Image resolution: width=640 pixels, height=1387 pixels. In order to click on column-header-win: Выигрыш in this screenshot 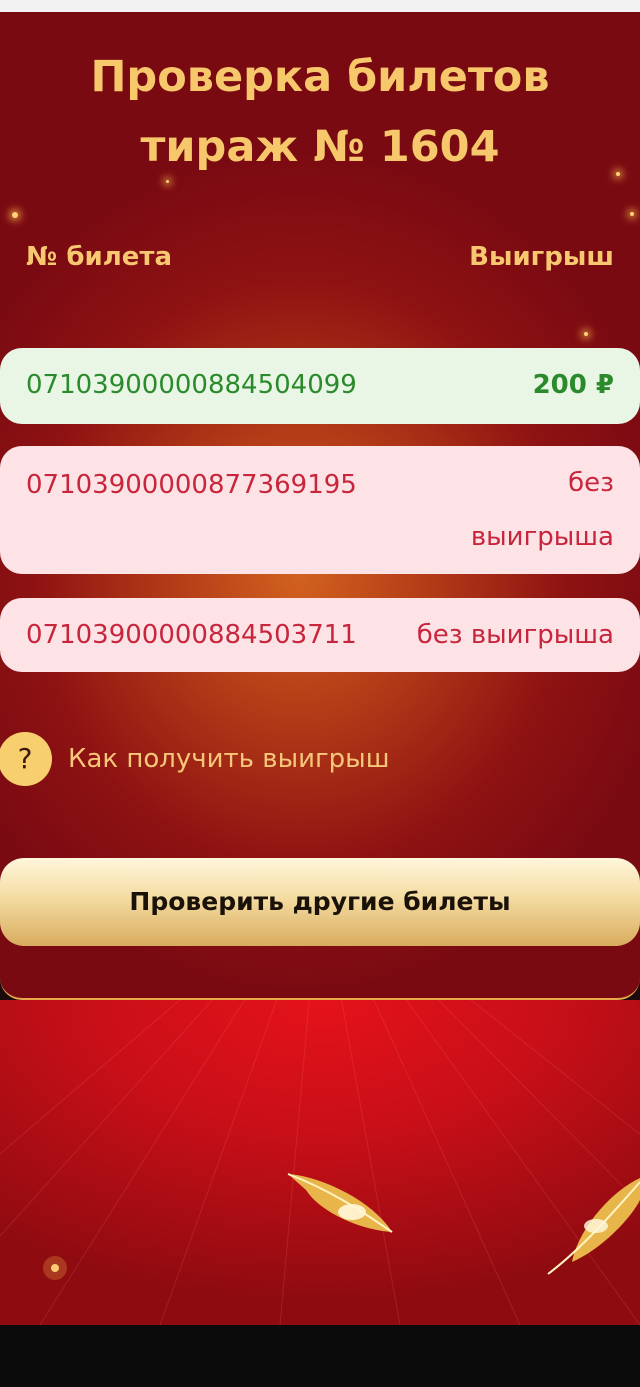, I will do `click(541, 257)`.